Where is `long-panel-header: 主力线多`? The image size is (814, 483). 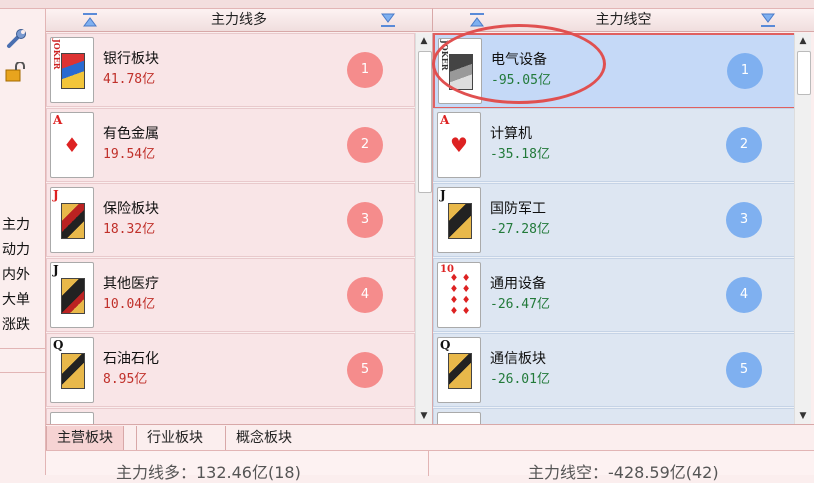
long-panel-header: 主力线多 is located at coordinates (239, 20).